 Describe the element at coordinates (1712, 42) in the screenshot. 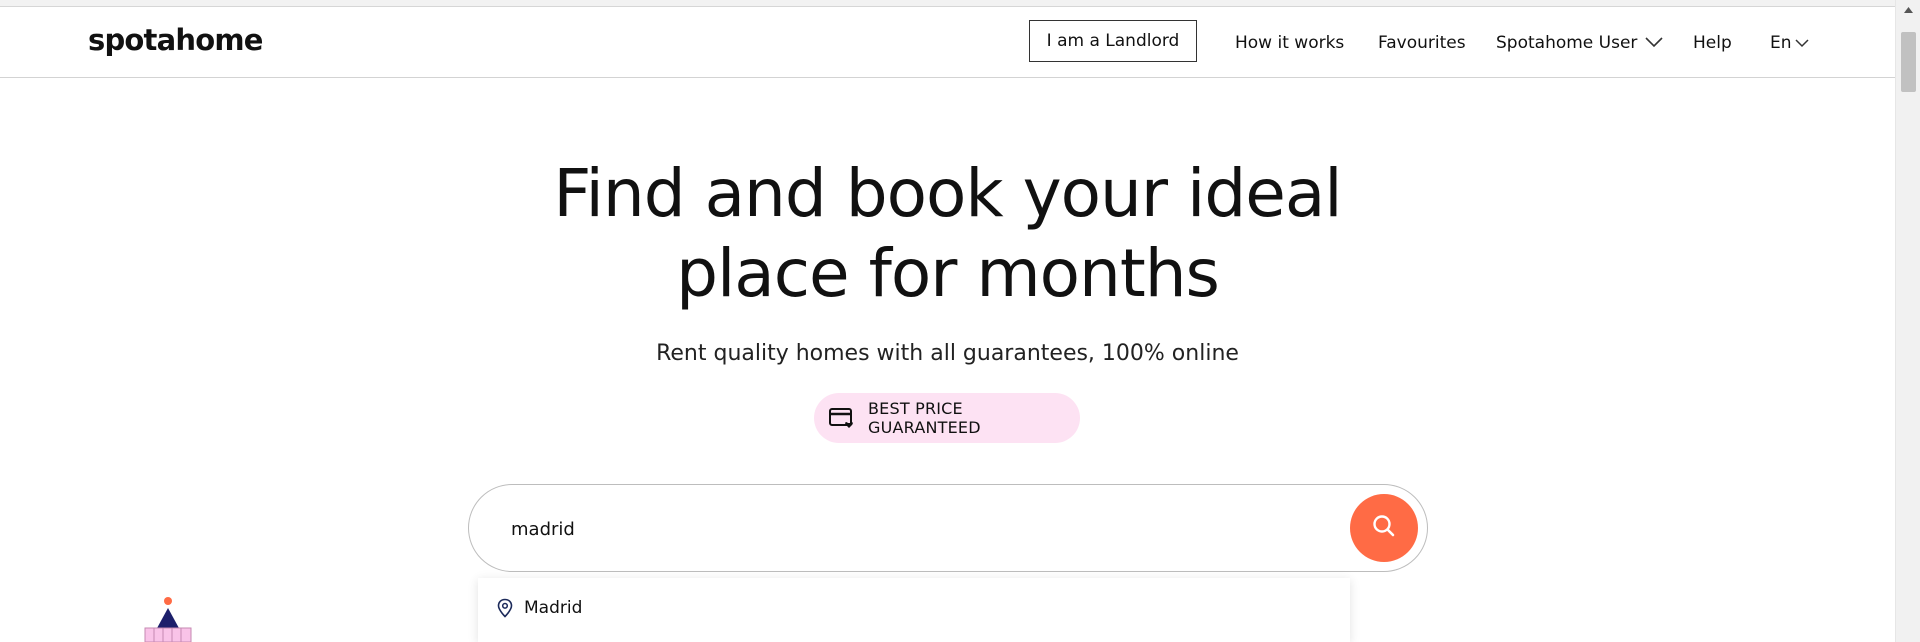

I see `nav-help: Help` at that location.